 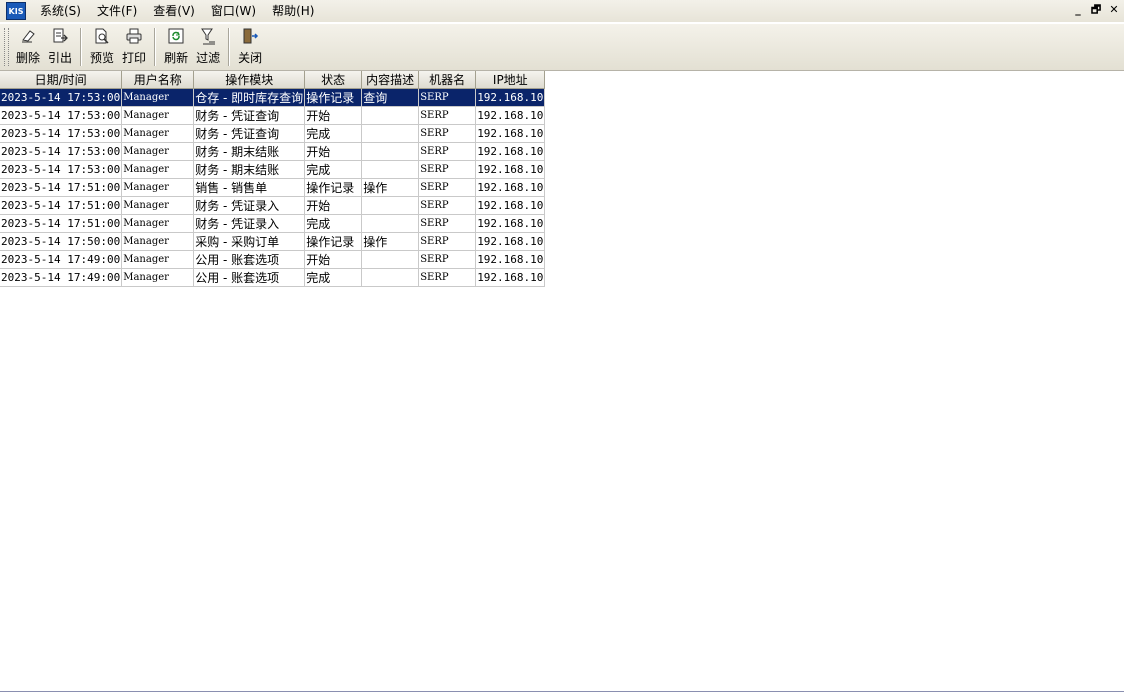 I want to click on export-icon, so click(x=60, y=36).